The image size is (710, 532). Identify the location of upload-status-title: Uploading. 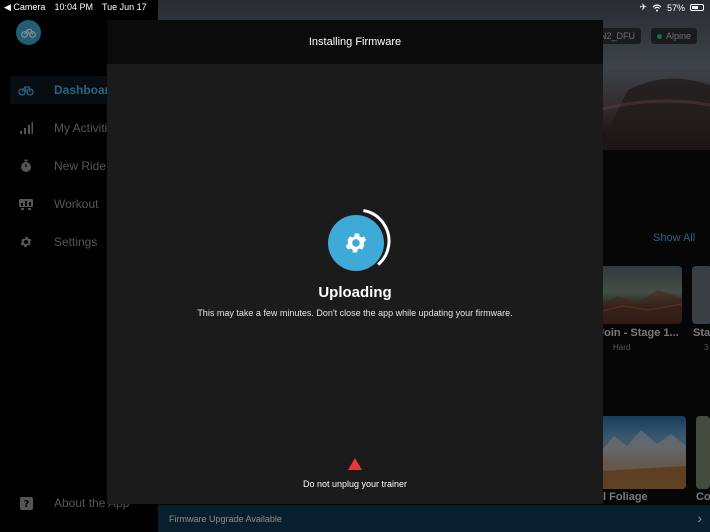
(355, 292).